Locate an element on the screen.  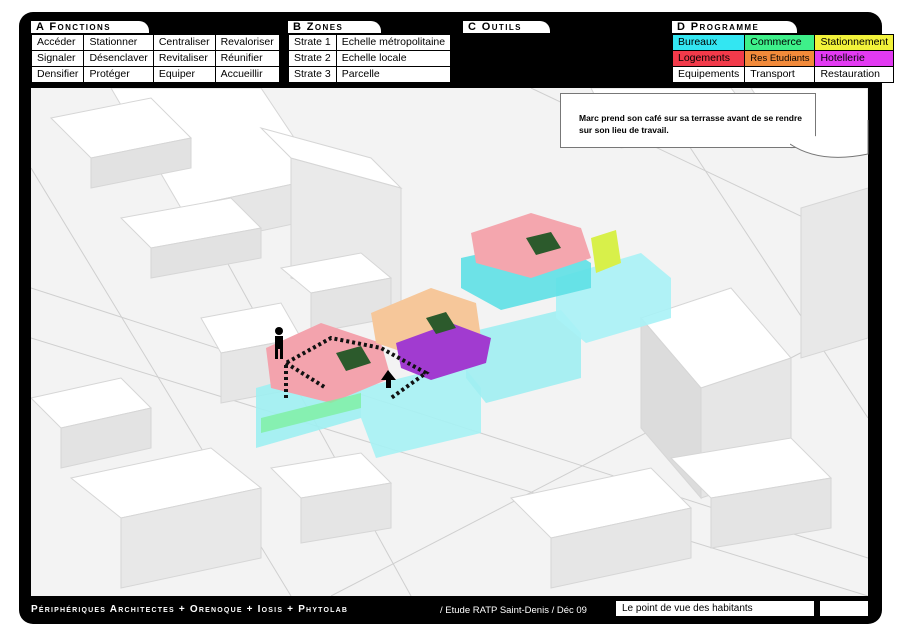
fonction-cell: Désenclaver is located at coordinates (118, 58).